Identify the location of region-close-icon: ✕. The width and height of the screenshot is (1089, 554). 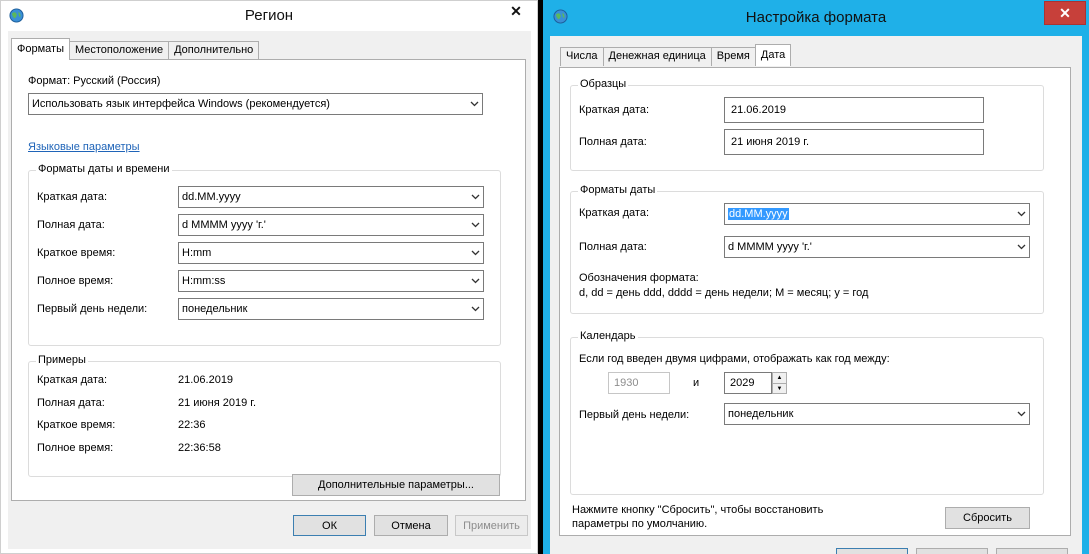
(516, 11).